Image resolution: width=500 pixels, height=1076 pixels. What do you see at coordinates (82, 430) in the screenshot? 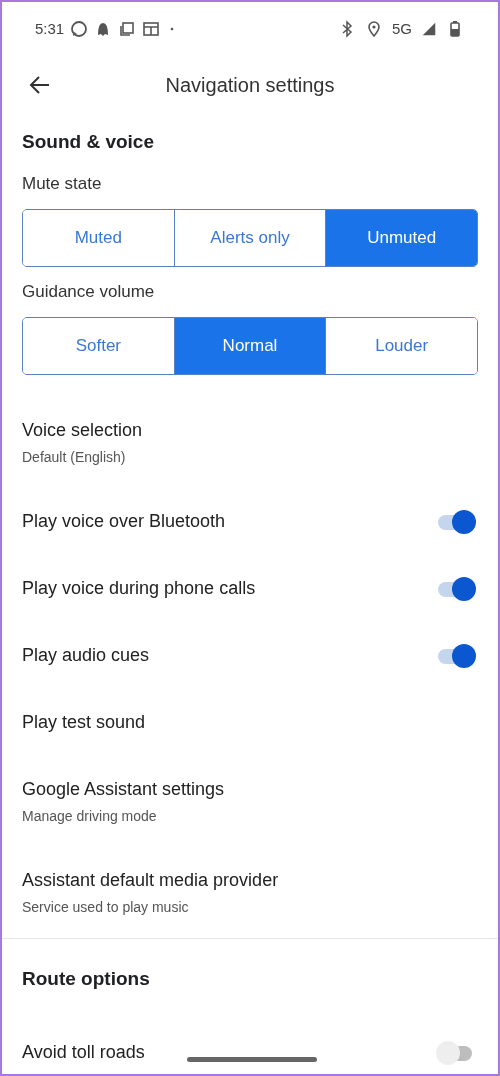
I see `setting-title: Voice selection` at bounding box center [82, 430].